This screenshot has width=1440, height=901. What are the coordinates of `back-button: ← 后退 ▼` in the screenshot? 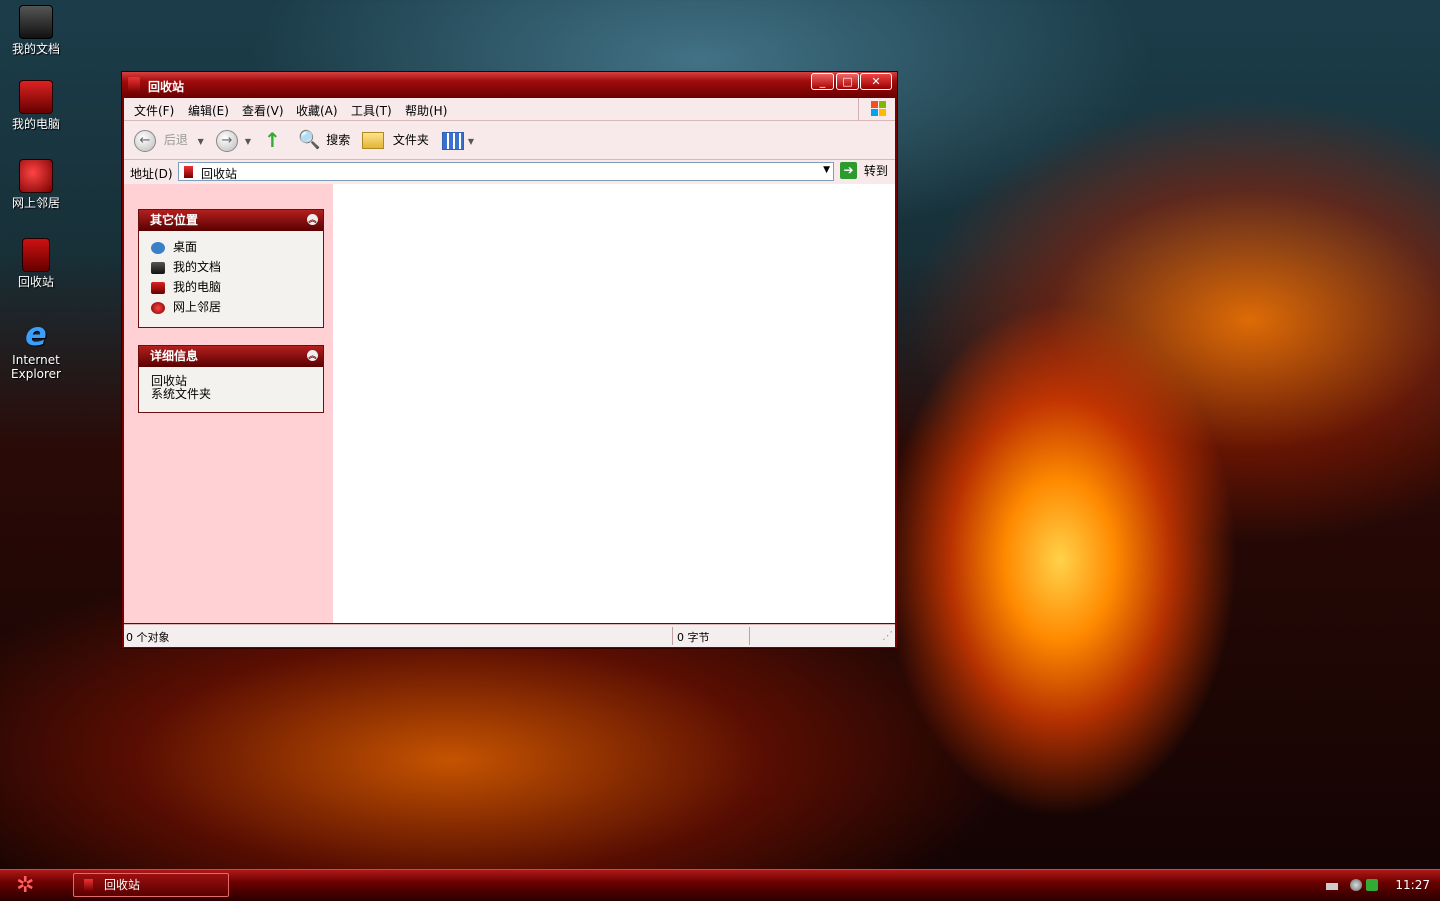 It's located at (169, 140).